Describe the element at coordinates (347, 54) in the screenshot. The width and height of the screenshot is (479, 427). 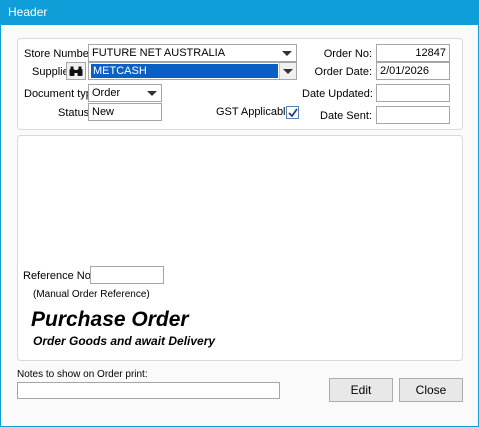
I see `order-no-label: Order No:` at that location.